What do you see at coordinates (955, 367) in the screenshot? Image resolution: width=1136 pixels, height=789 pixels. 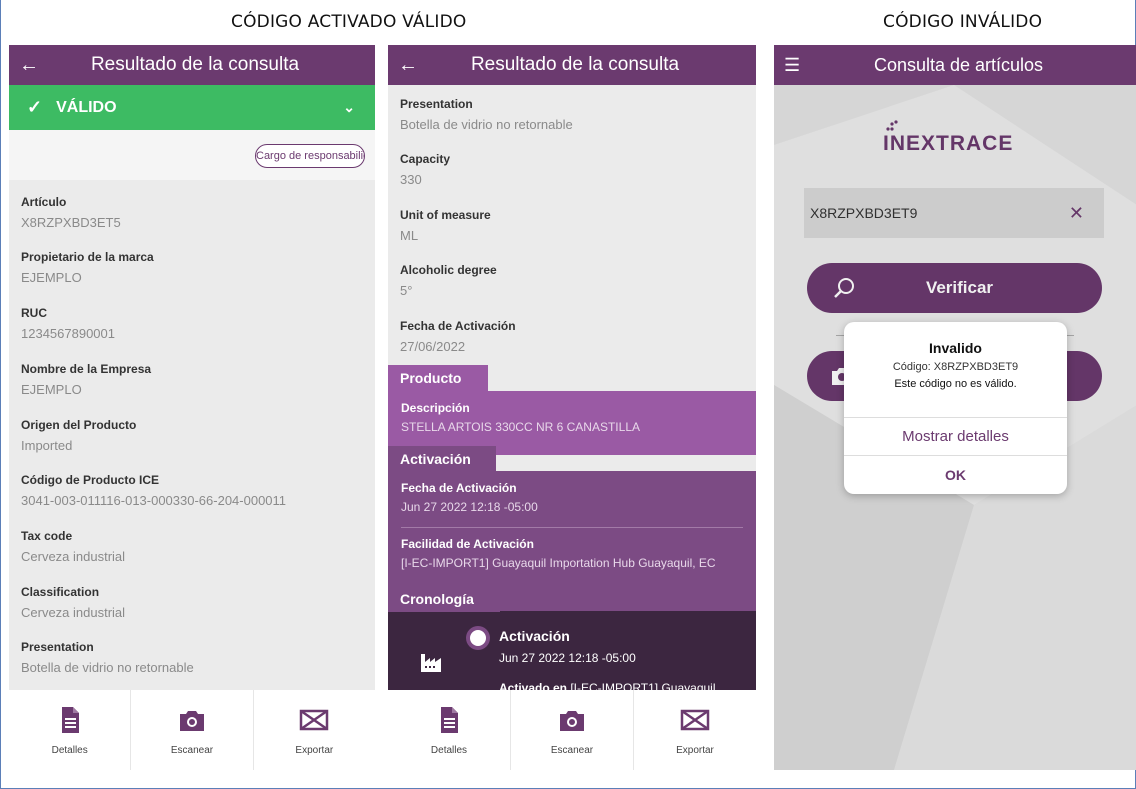 I see `dialog-code: Código: X8RZPXBD3ET9` at bounding box center [955, 367].